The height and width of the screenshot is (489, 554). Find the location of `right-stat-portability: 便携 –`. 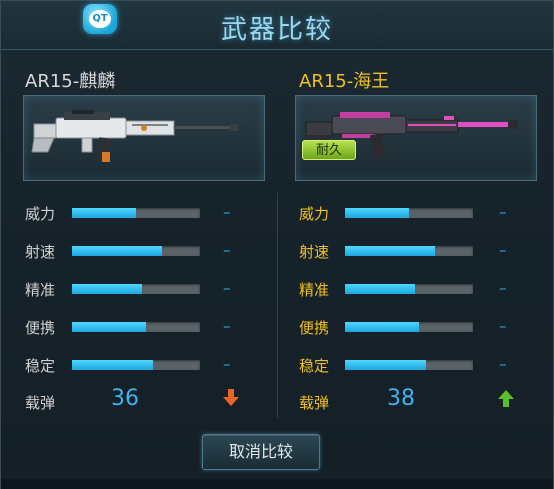

right-stat-portability: 便携 – is located at coordinates (409, 327).